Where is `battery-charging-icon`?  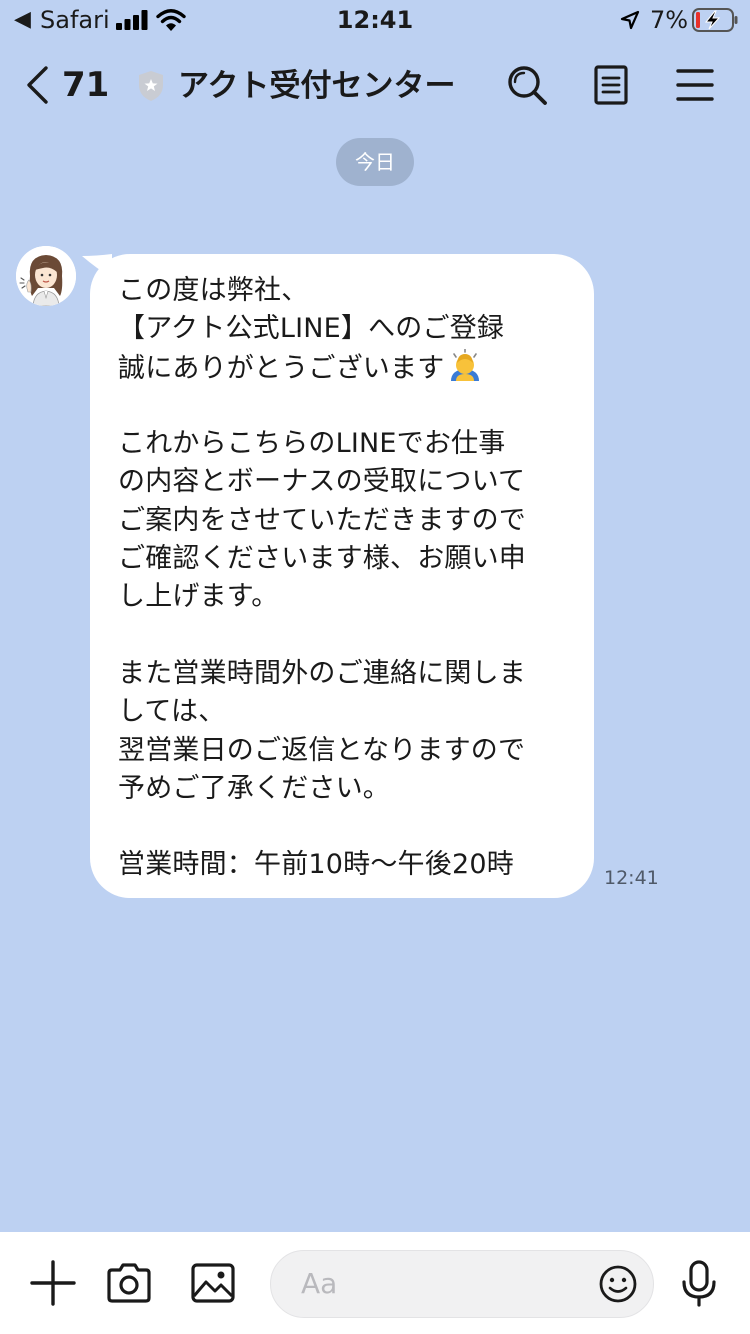 battery-charging-icon is located at coordinates (715, 20).